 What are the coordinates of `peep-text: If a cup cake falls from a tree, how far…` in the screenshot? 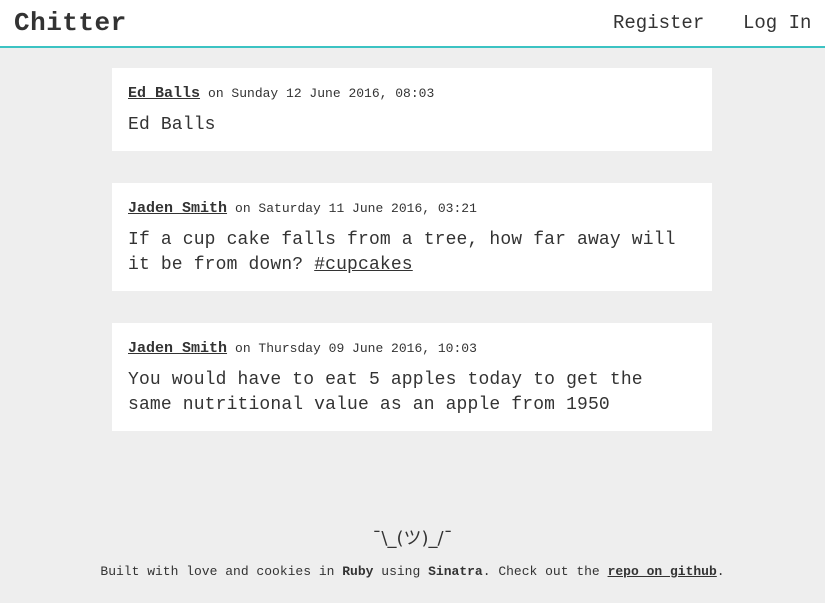 It's located at (412, 253).